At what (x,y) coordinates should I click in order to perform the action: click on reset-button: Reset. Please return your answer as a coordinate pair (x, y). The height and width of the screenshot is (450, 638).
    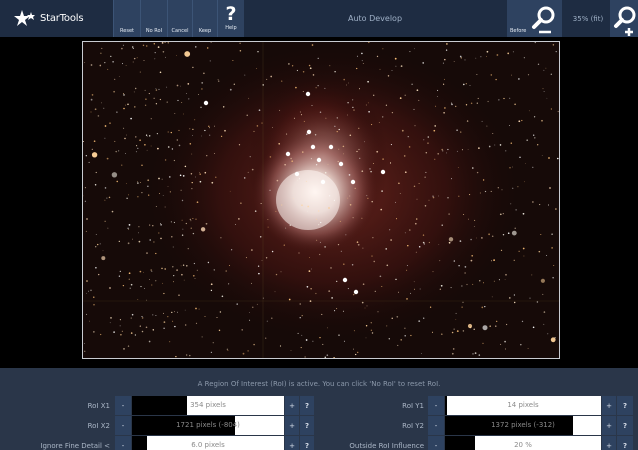
    Looking at the image, I should click on (126, 18).